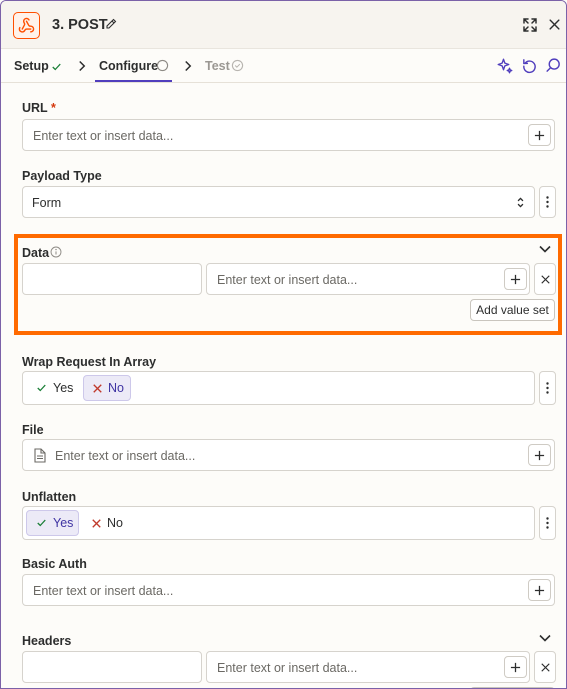 The image size is (567, 689). What do you see at coordinates (26, 25) in the screenshot?
I see `webhook-icon` at bounding box center [26, 25].